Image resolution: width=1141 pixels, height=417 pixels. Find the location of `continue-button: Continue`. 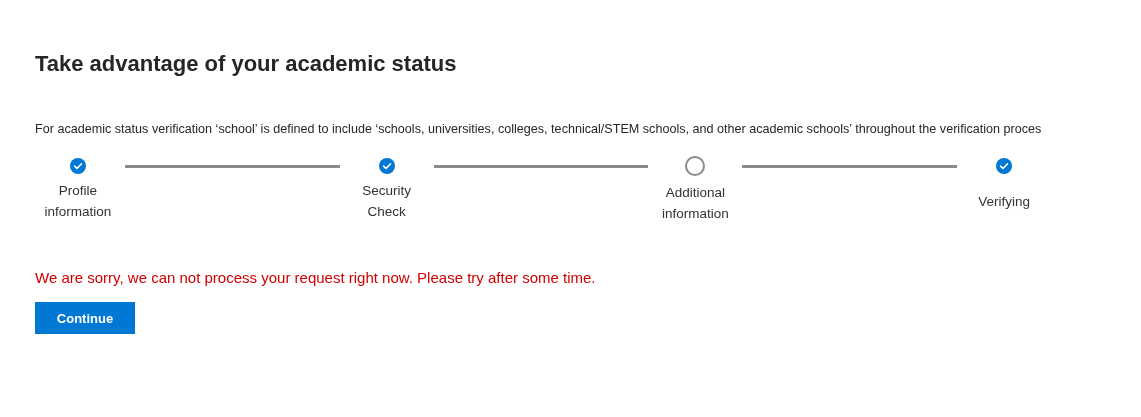

continue-button: Continue is located at coordinates (85, 318).